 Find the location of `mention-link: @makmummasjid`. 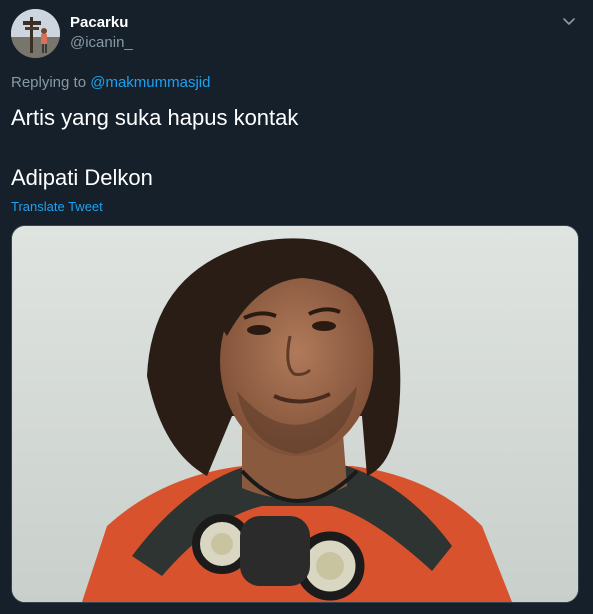

mention-link: @makmummasjid is located at coordinates (150, 82).